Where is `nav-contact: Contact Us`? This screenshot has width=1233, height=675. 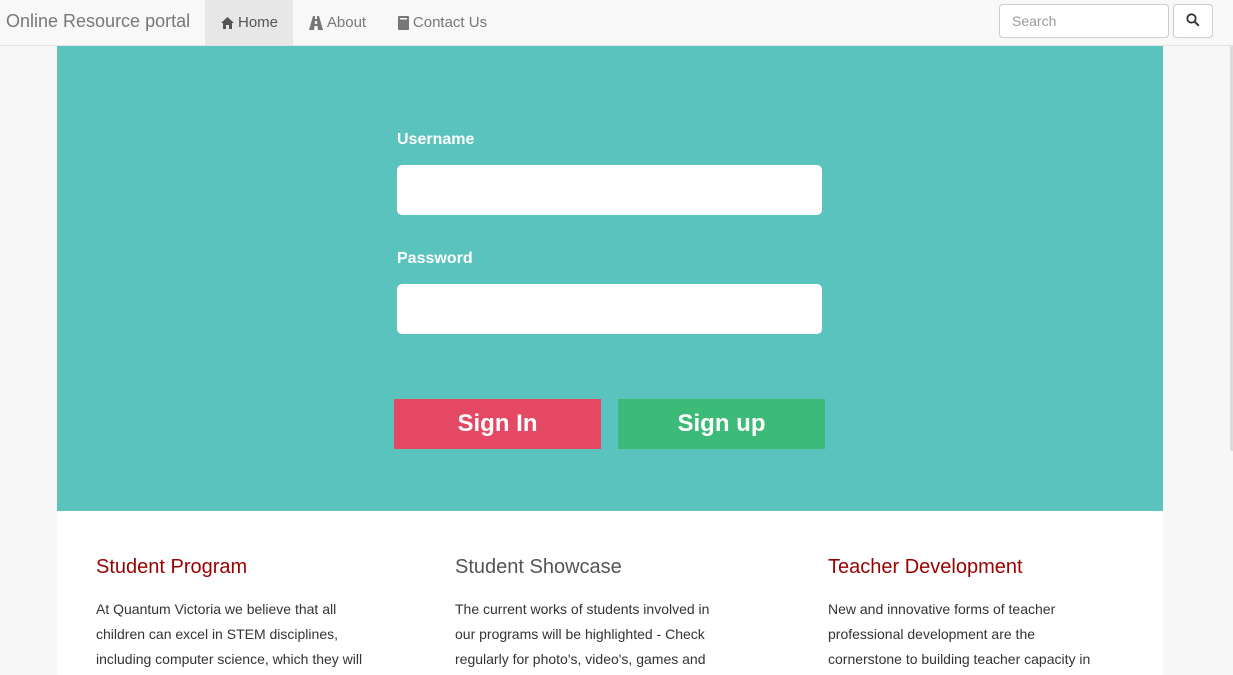
nav-contact: Contact Us is located at coordinates (442, 22).